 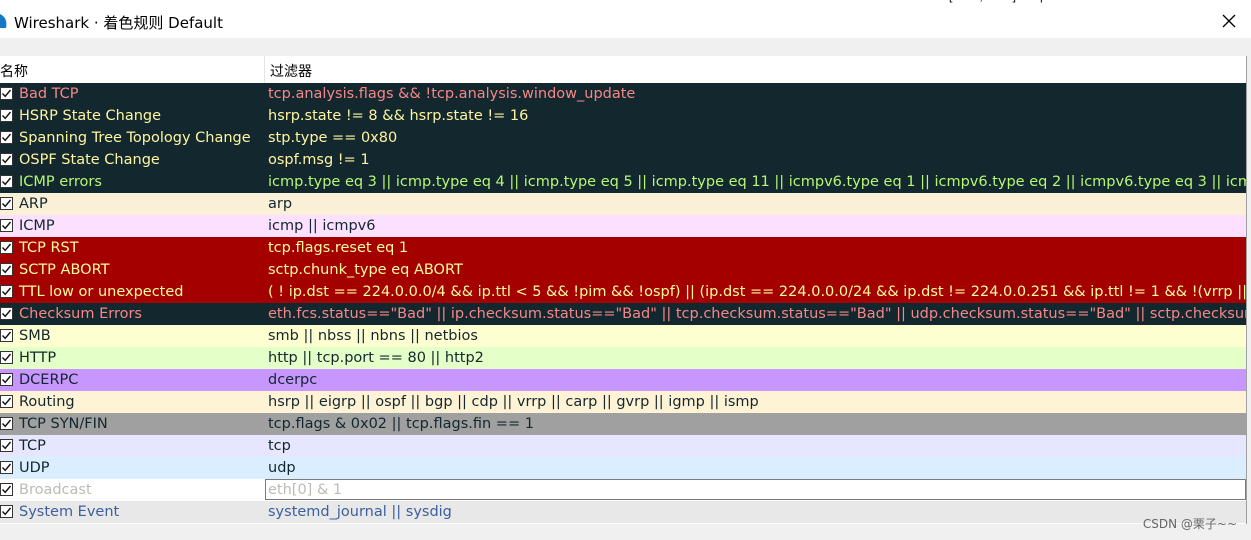 What do you see at coordinates (55, 490) in the screenshot?
I see `rule-name: Broadcast` at bounding box center [55, 490].